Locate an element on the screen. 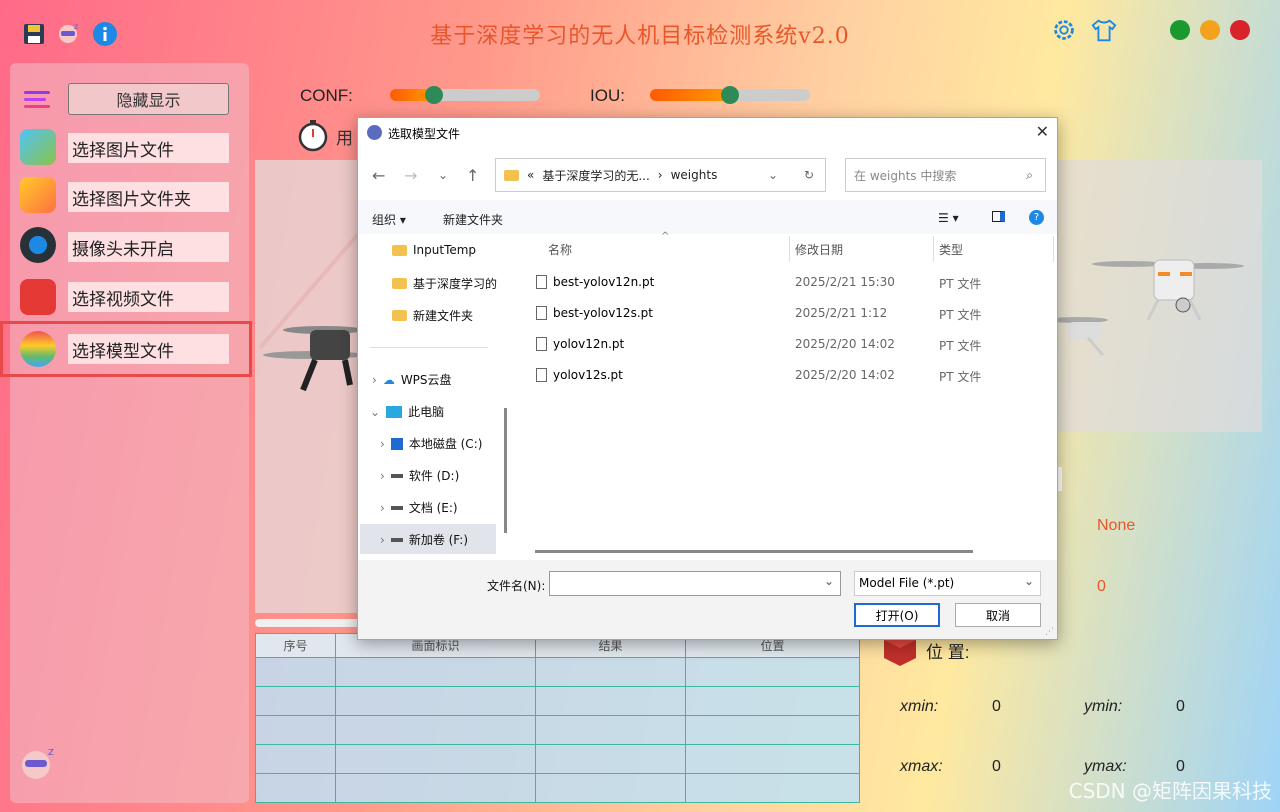 This screenshot has width=1280, height=812. breadcrumb-prefix: « is located at coordinates (531, 175).